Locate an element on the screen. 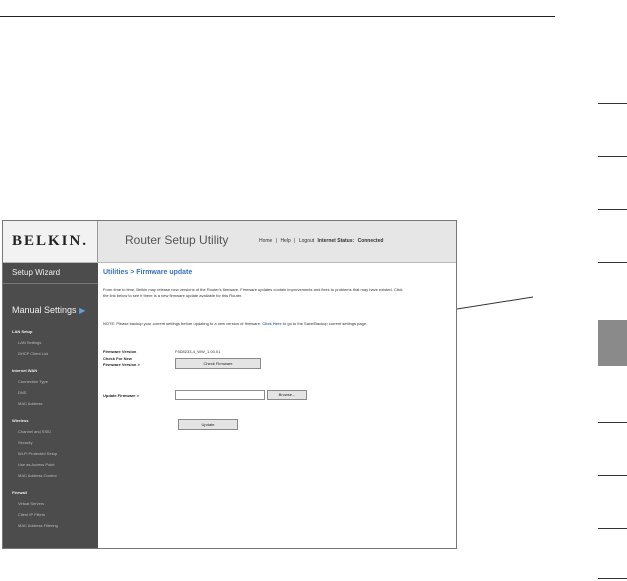 This screenshot has height=581, width=627. sidebar-item-channel-ssid: Channel and SSID is located at coordinates (50, 431).